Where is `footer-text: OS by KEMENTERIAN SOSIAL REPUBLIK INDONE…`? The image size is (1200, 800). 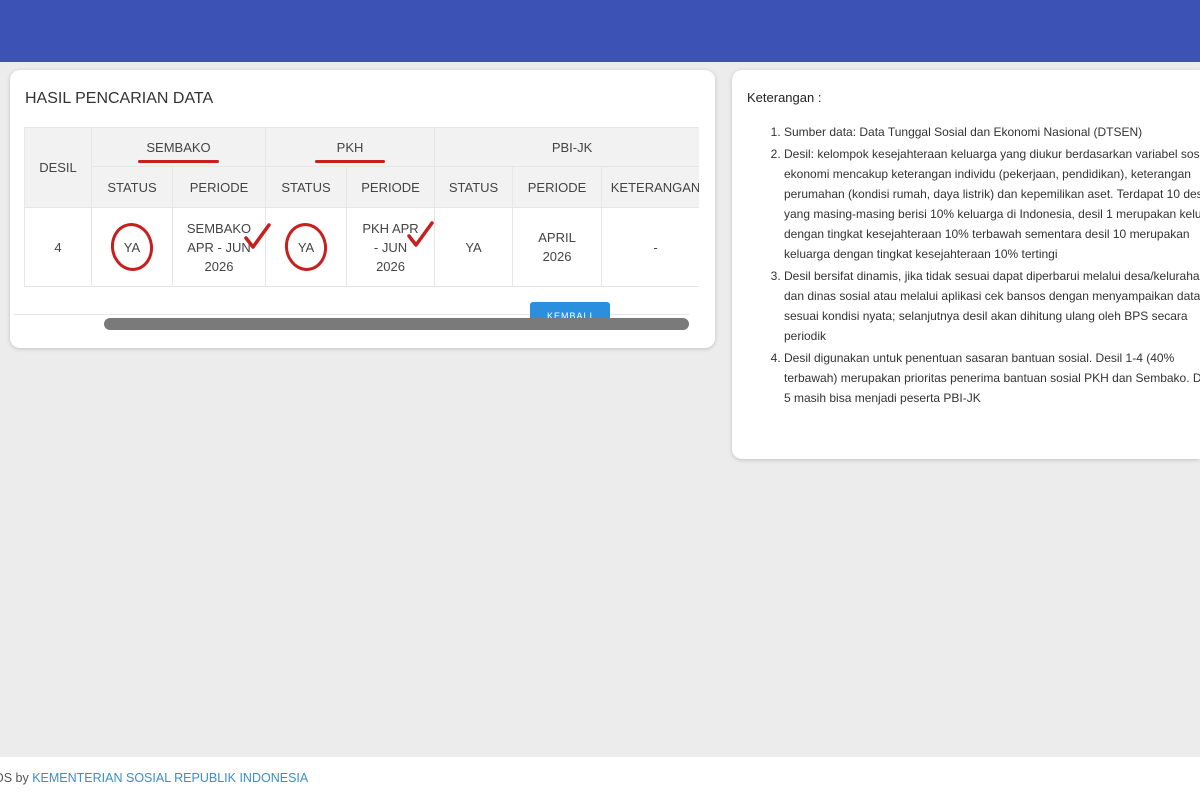 footer-text: OS by KEMENTERIAN SOSIAL REPUBLIK INDONE… is located at coordinates (154, 778).